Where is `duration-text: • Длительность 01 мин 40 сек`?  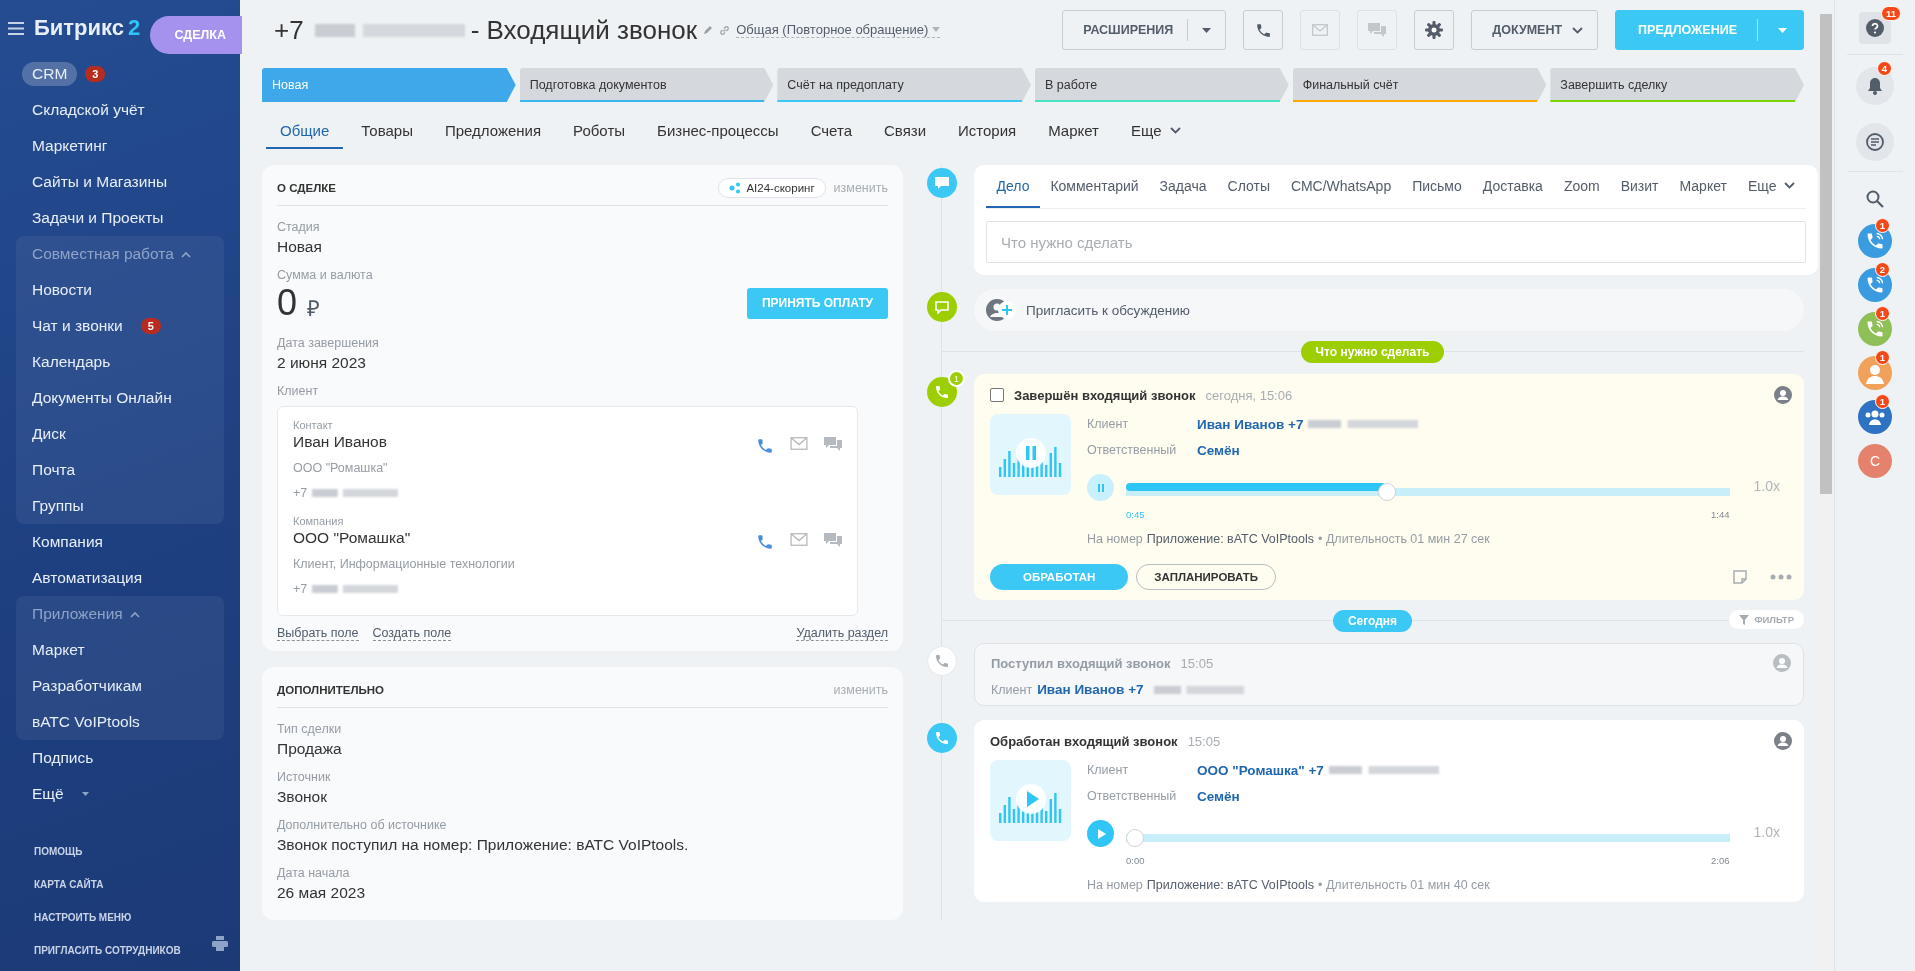
duration-text: • Длительность 01 мин 40 сек is located at coordinates (1404, 885).